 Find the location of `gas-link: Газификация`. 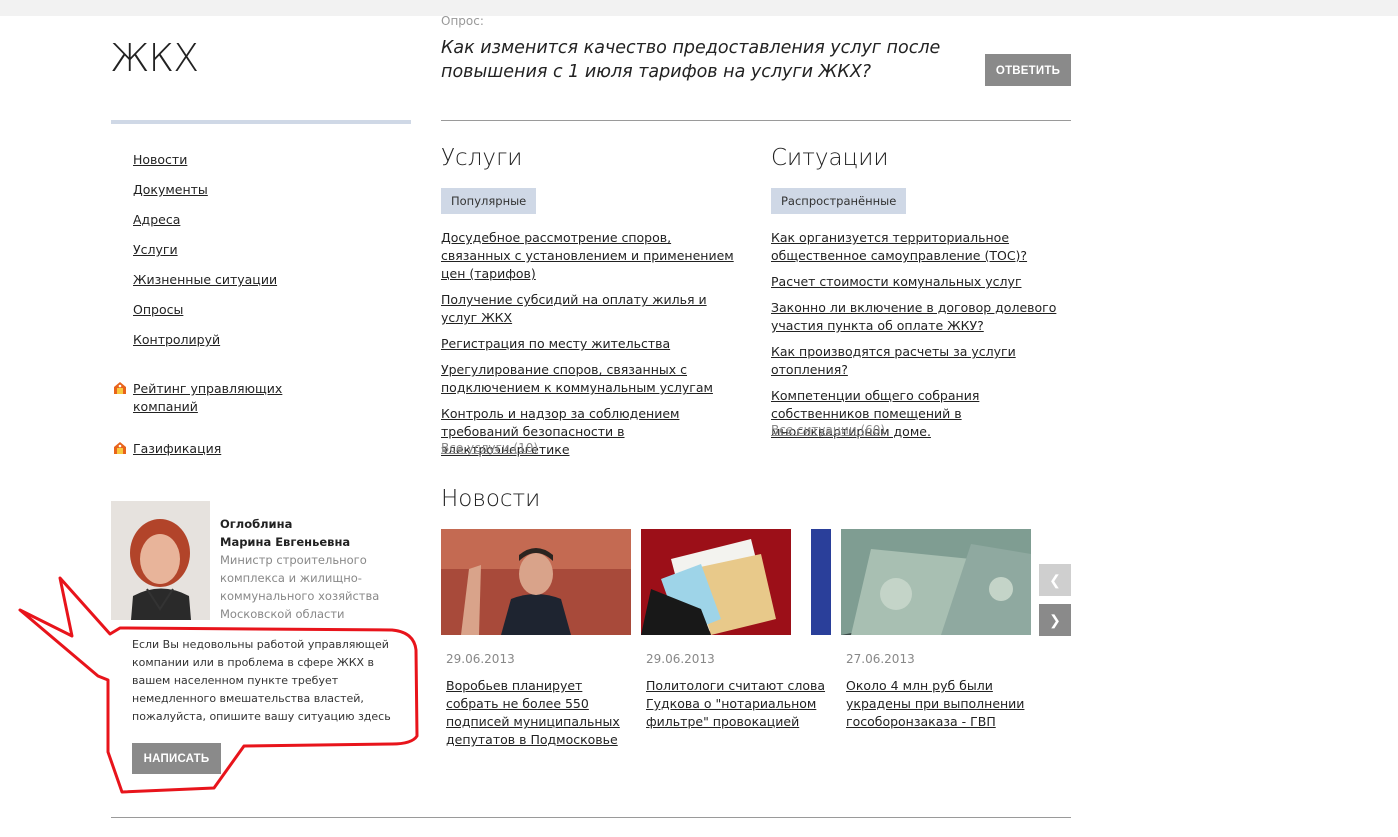

gas-link: Газификация is located at coordinates (218, 449).